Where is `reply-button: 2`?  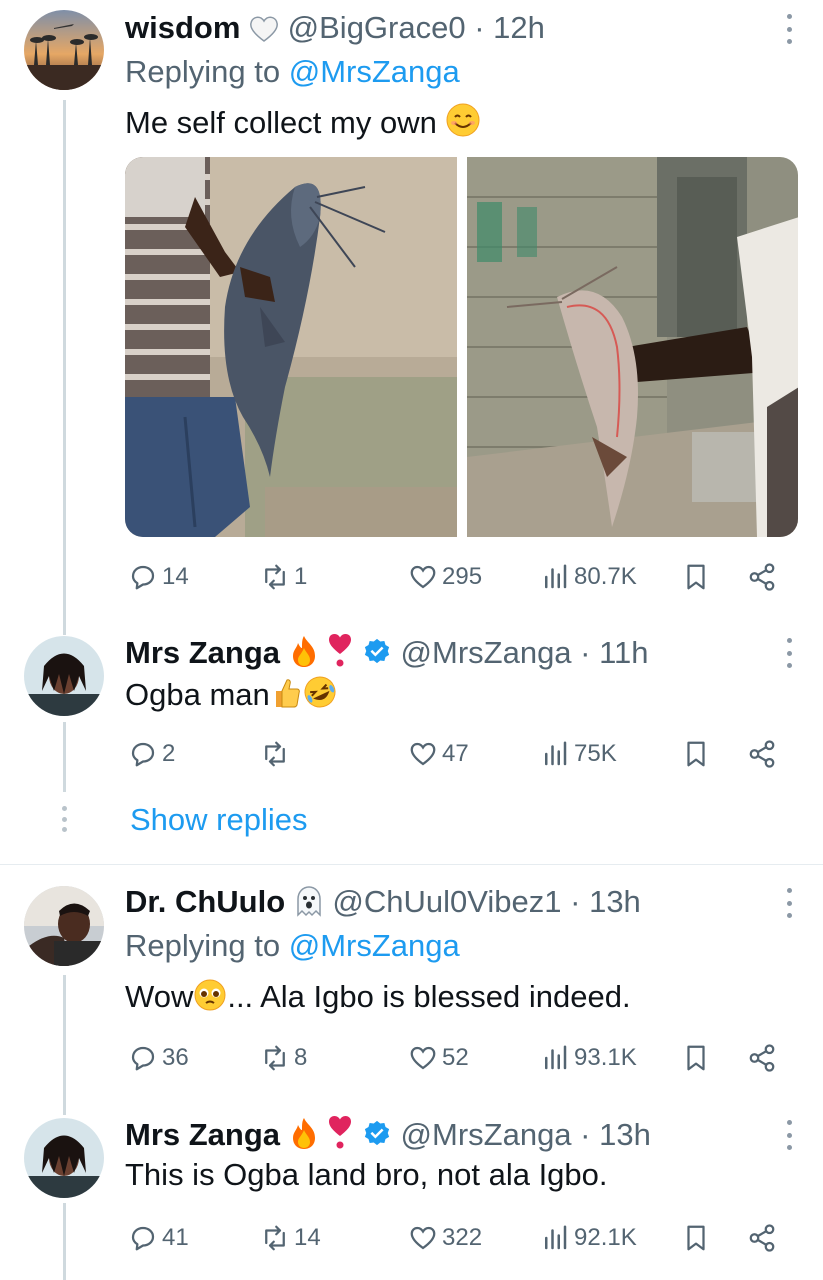
reply-button: 2 is located at coordinates (151, 754).